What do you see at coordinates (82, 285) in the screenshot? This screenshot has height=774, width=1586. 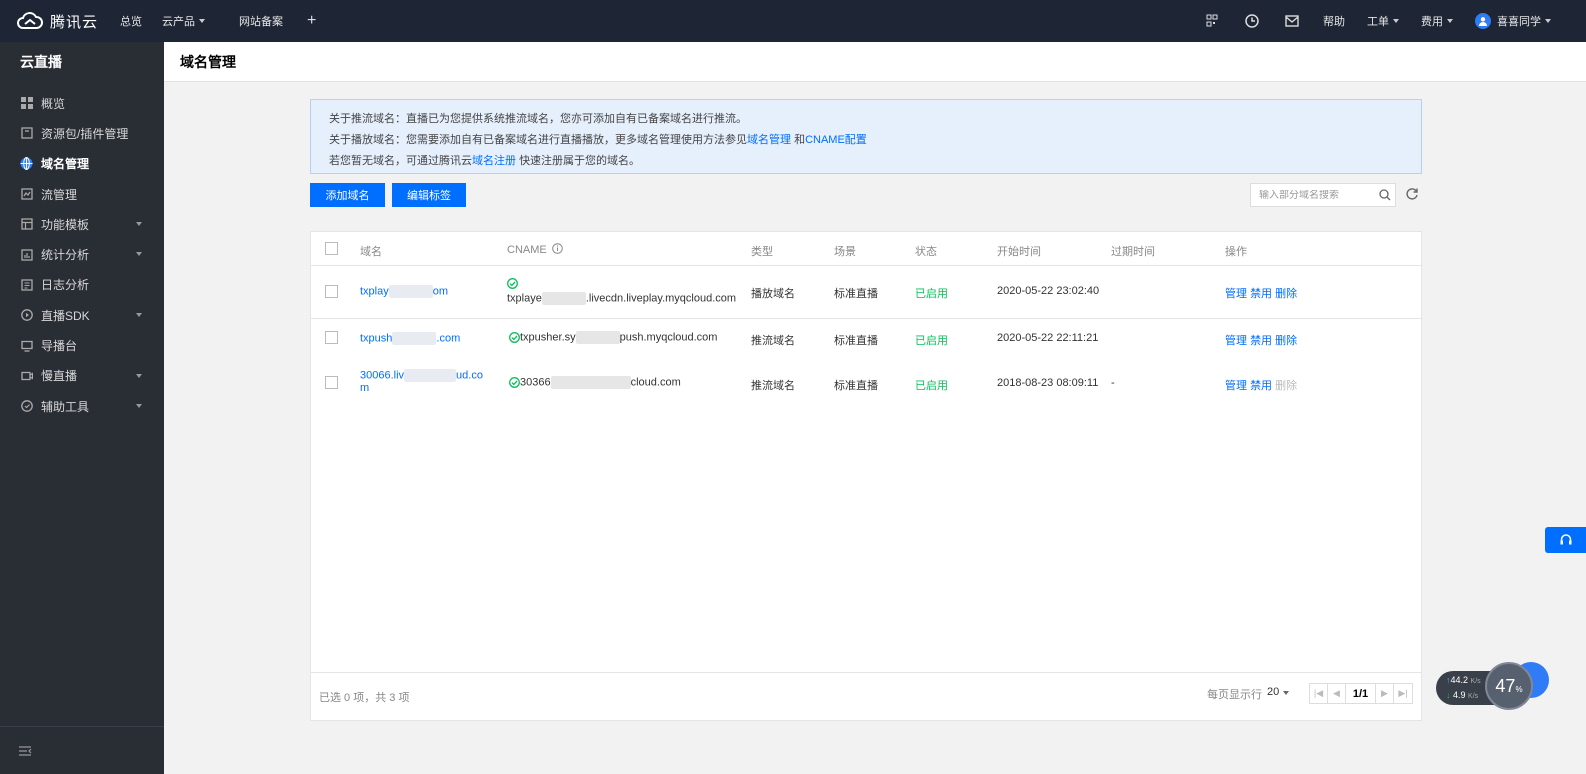 I see `sidebar-item-logs: 日志分析` at bounding box center [82, 285].